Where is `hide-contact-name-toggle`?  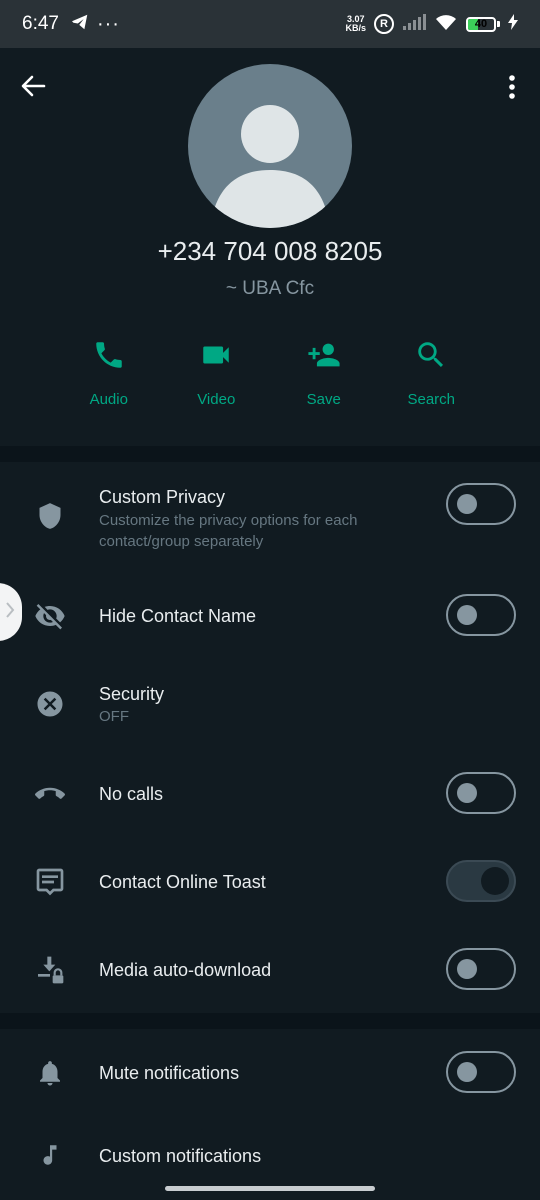
hide-contact-name-toggle is located at coordinates (481, 615).